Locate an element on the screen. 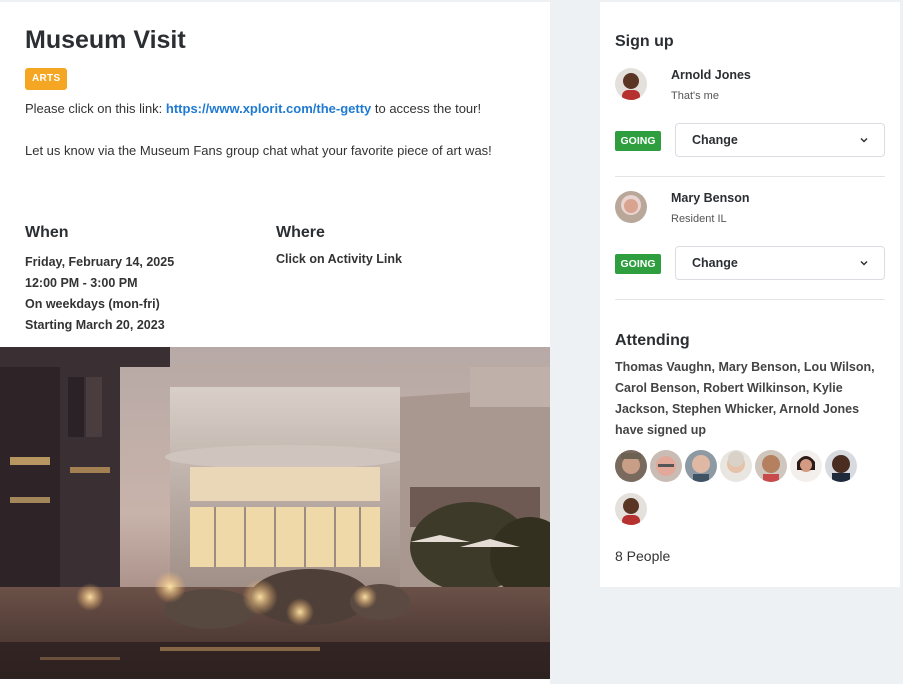 This screenshot has width=903, height=684. when-date: Friday, February 14, 2025 is located at coordinates (100, 262).